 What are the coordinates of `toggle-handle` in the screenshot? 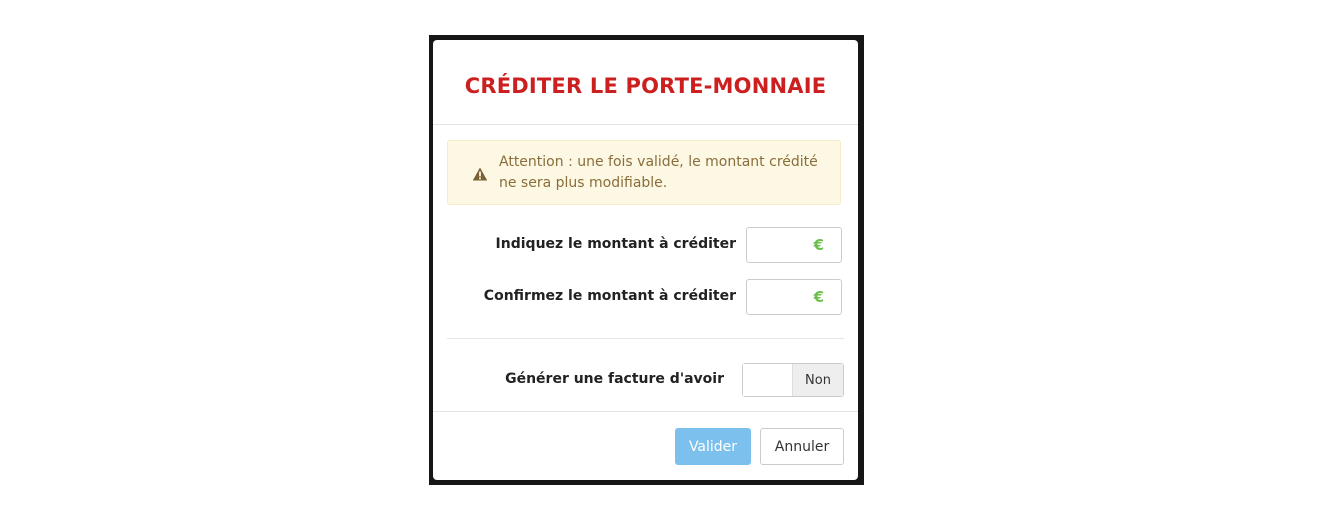 It's located at (768, 380).